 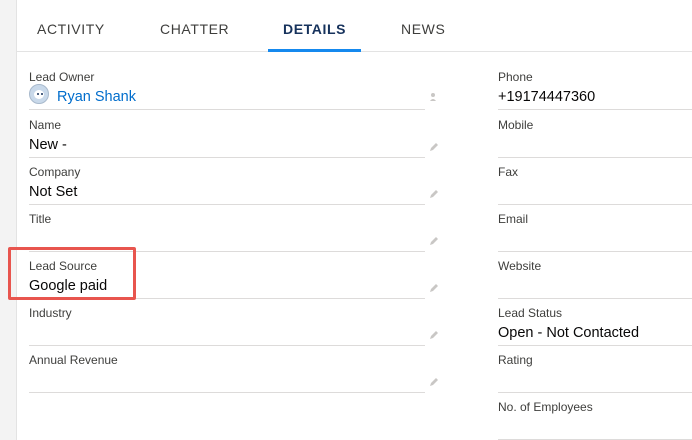 I want to click on field-label: Name, so click(x=45, y=125).